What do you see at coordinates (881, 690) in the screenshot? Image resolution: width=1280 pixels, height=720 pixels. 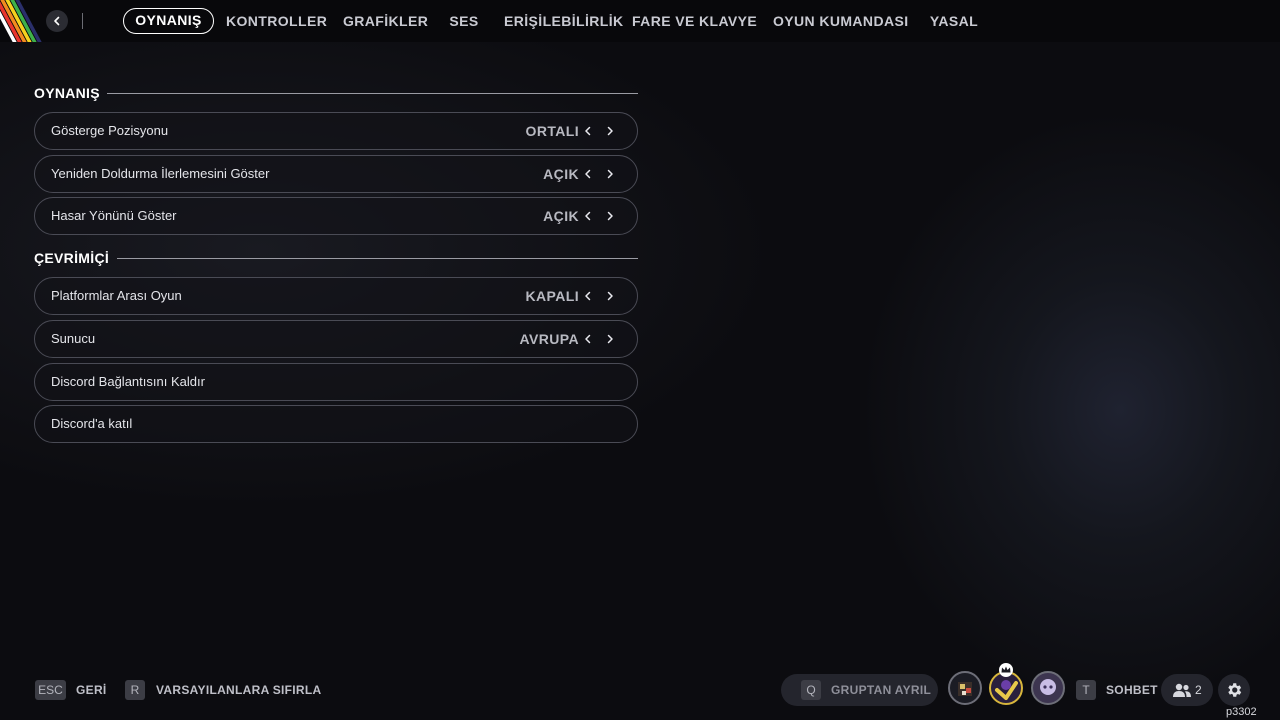 I see `leave-party-label: GRUPTAN AYRIL` at bounding box center [881, 690].